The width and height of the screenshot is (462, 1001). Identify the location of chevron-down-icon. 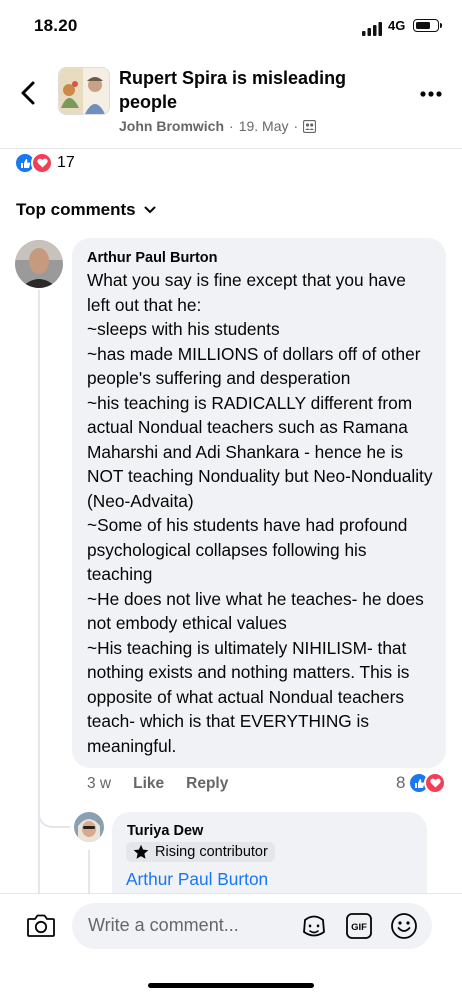
(150, 210).